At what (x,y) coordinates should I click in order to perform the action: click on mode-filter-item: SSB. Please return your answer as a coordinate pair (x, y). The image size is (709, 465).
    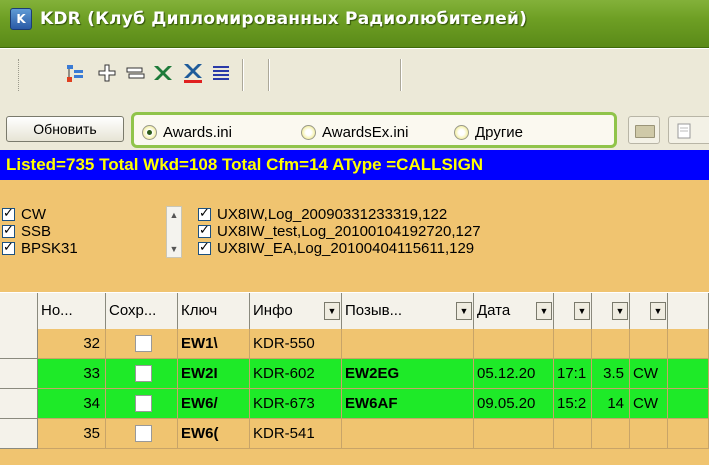
    Looking at the image, I should click on (40, 231).